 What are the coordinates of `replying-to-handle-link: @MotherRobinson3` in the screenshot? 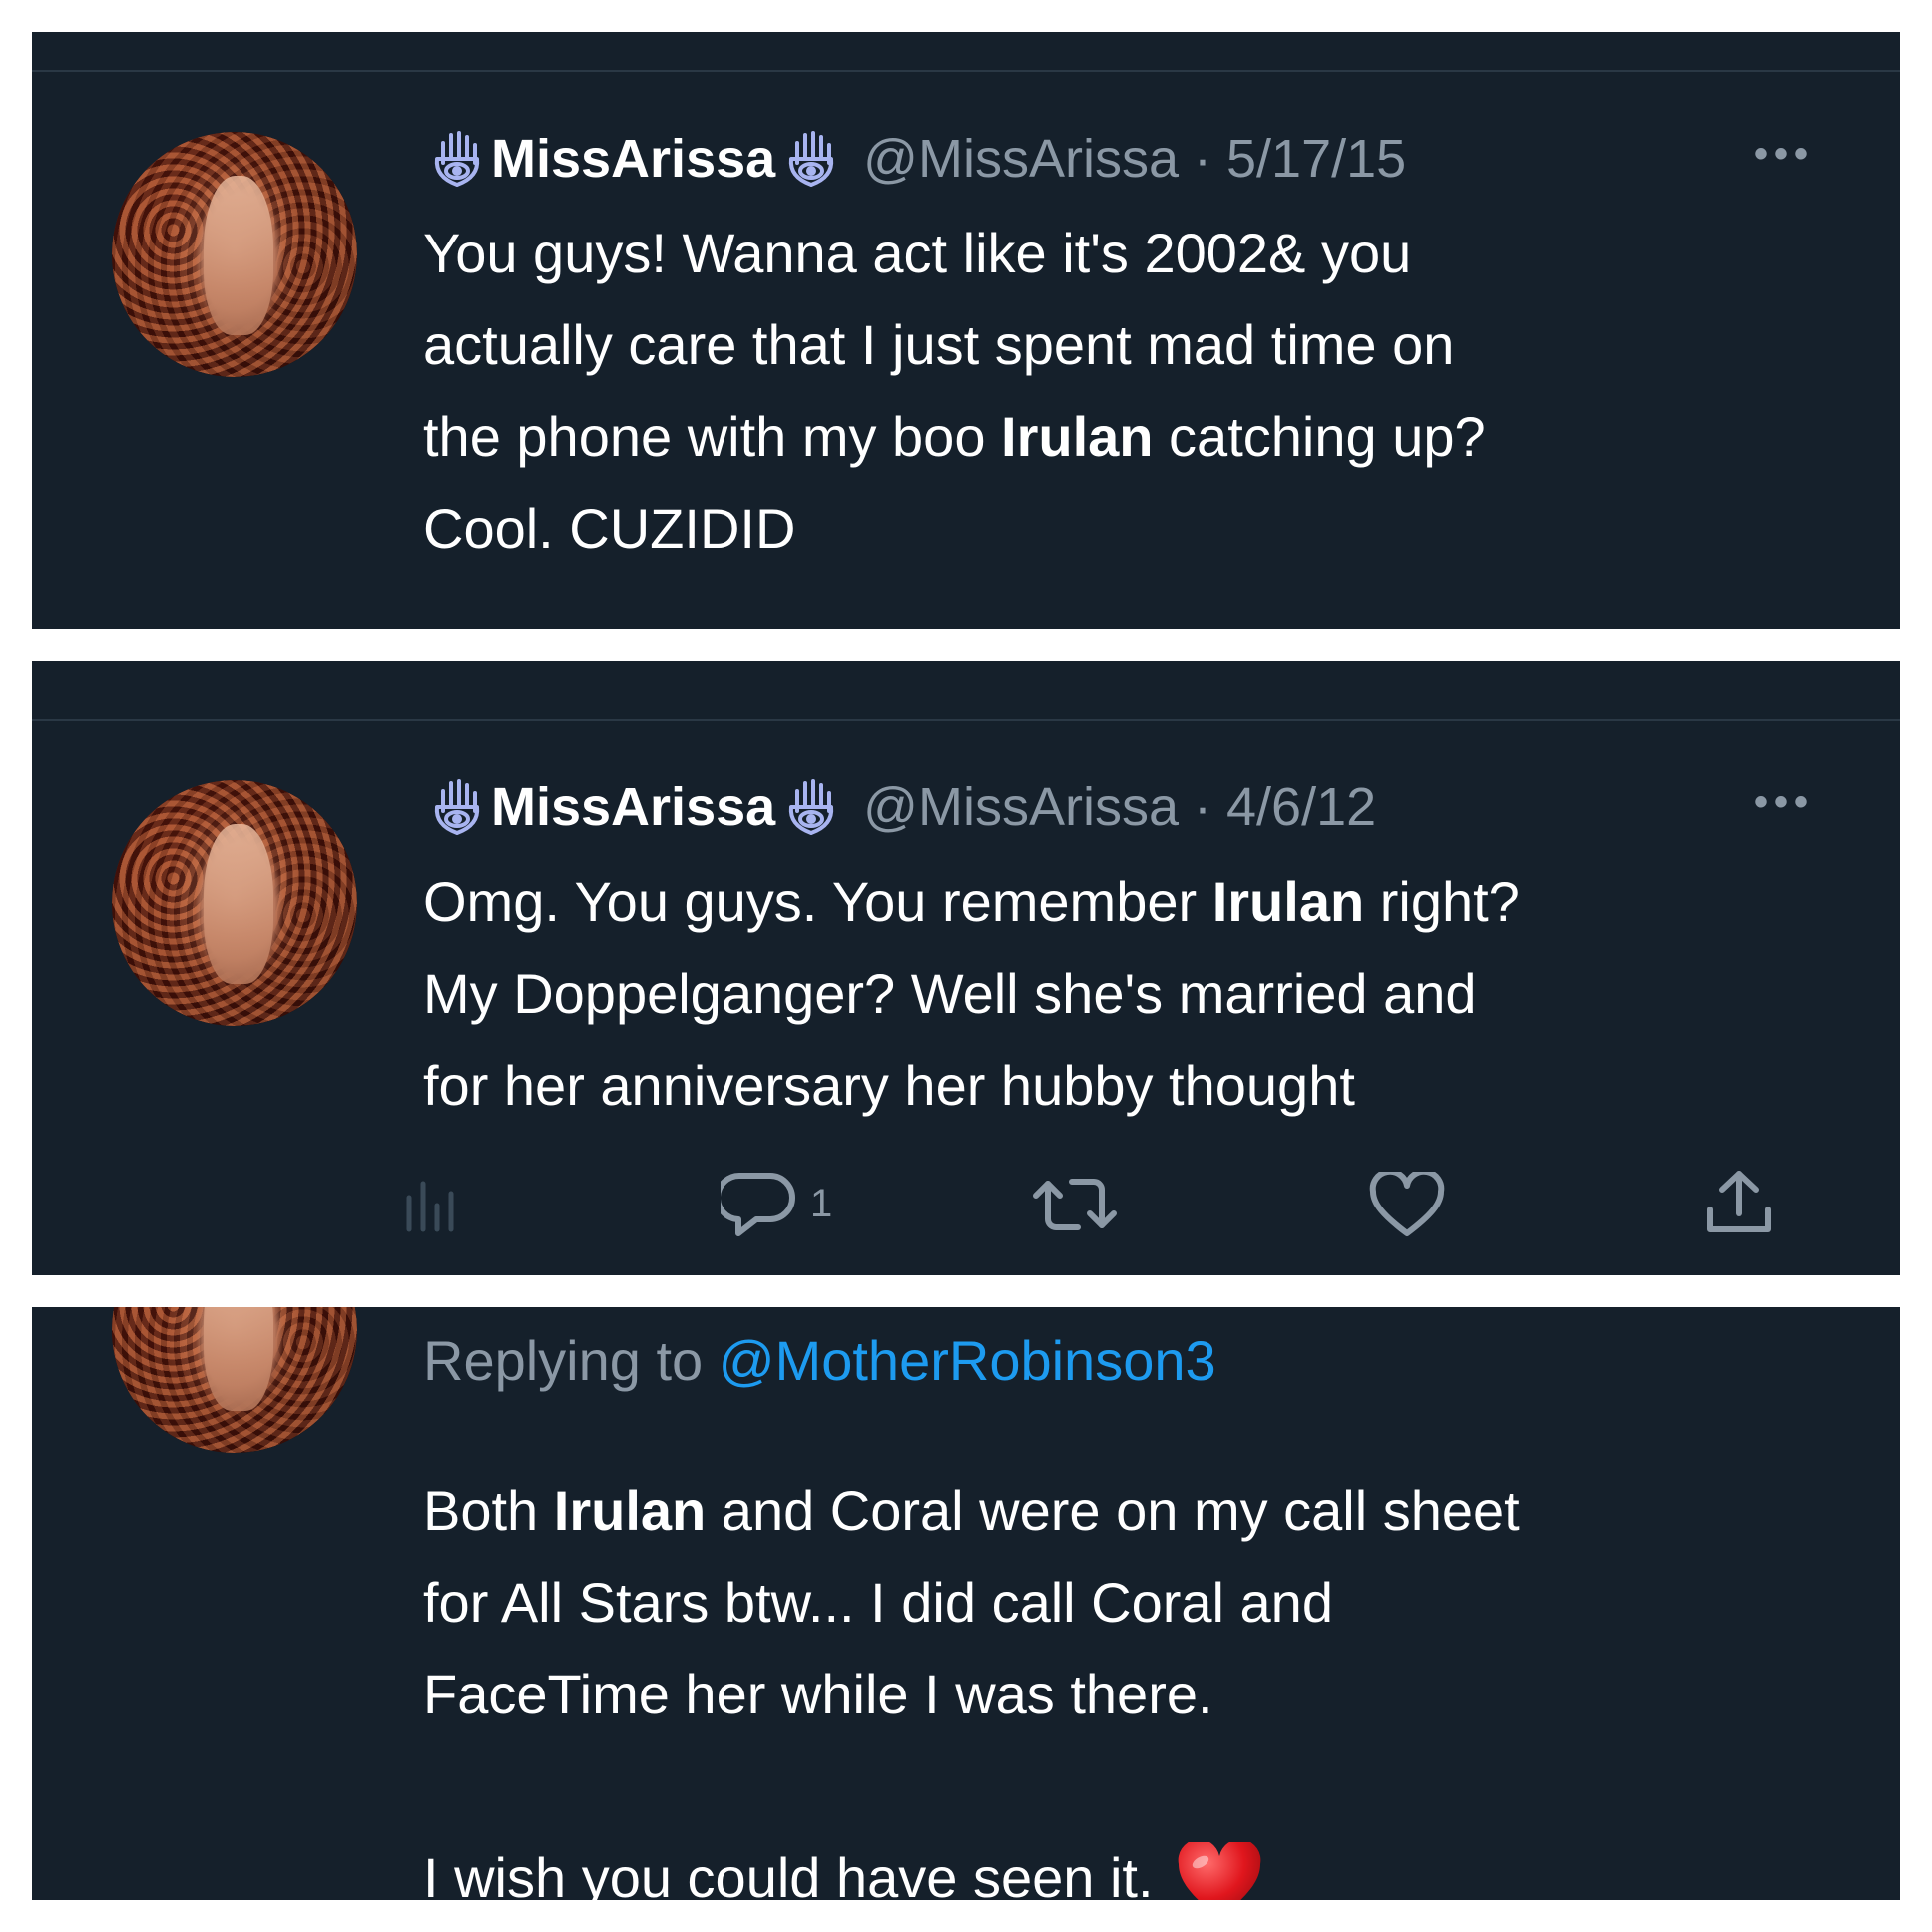 It's located at (967, 1360).